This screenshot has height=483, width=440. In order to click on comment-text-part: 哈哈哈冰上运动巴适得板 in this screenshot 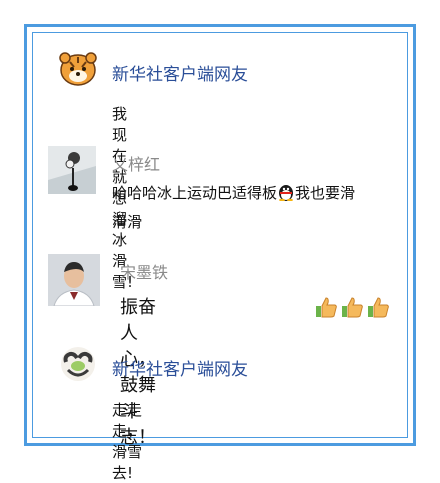, I will do `click(195, 193)`.